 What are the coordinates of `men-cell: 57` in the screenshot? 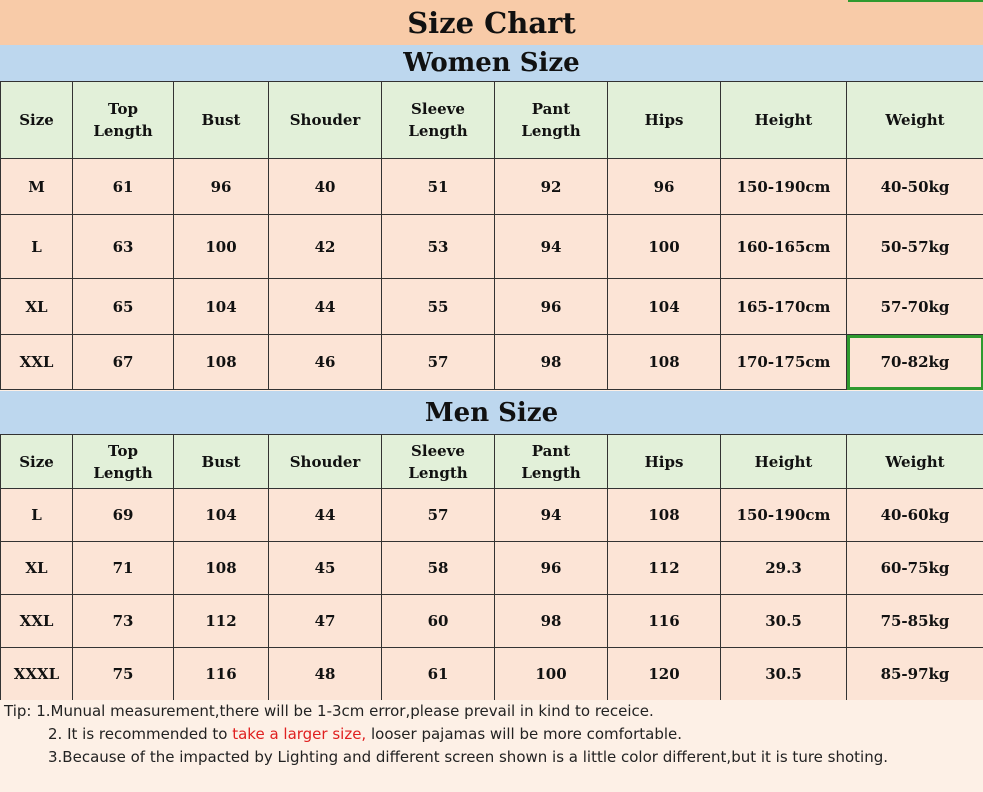 It's located at (438, 515).